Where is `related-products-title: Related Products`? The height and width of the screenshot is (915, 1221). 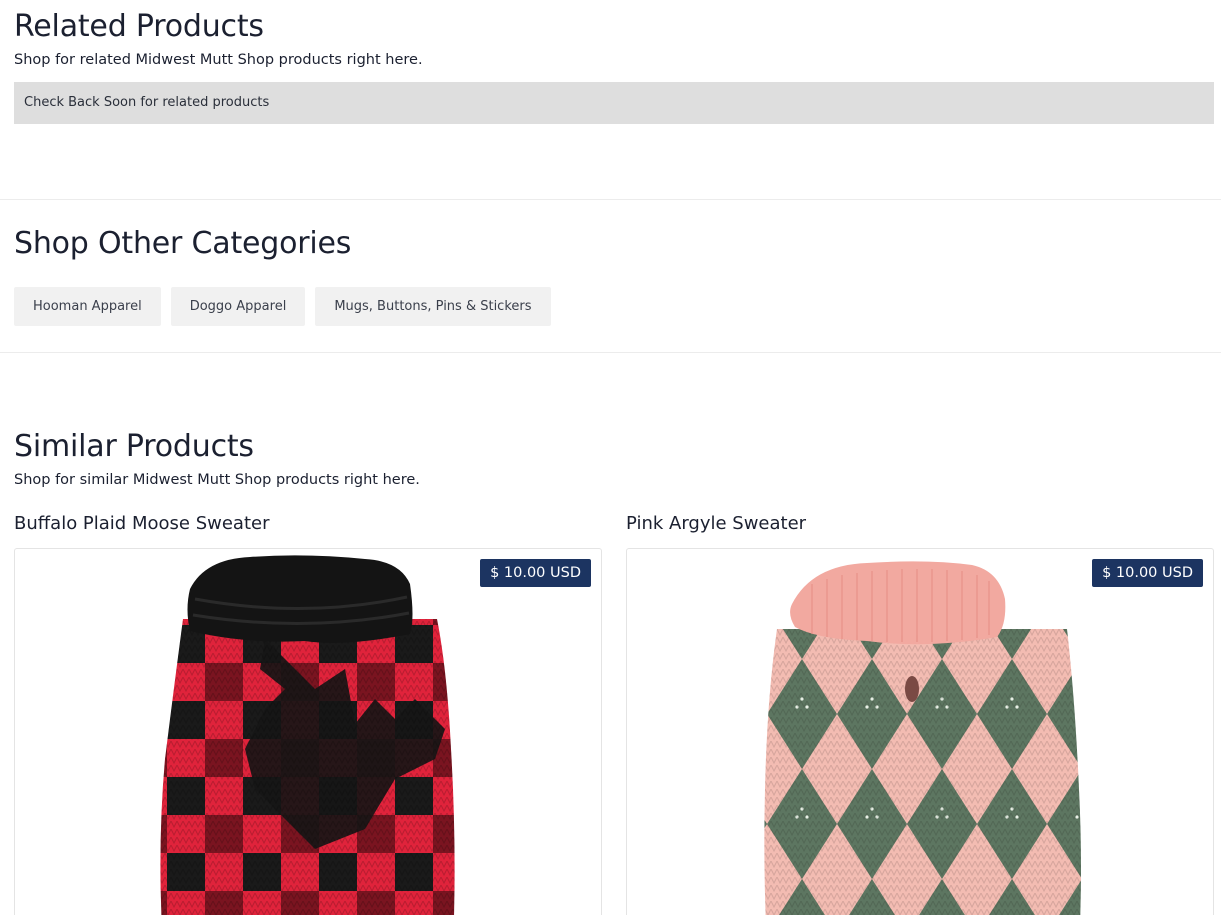 related-products-title: Related Products is located at coordinates (139, 26).